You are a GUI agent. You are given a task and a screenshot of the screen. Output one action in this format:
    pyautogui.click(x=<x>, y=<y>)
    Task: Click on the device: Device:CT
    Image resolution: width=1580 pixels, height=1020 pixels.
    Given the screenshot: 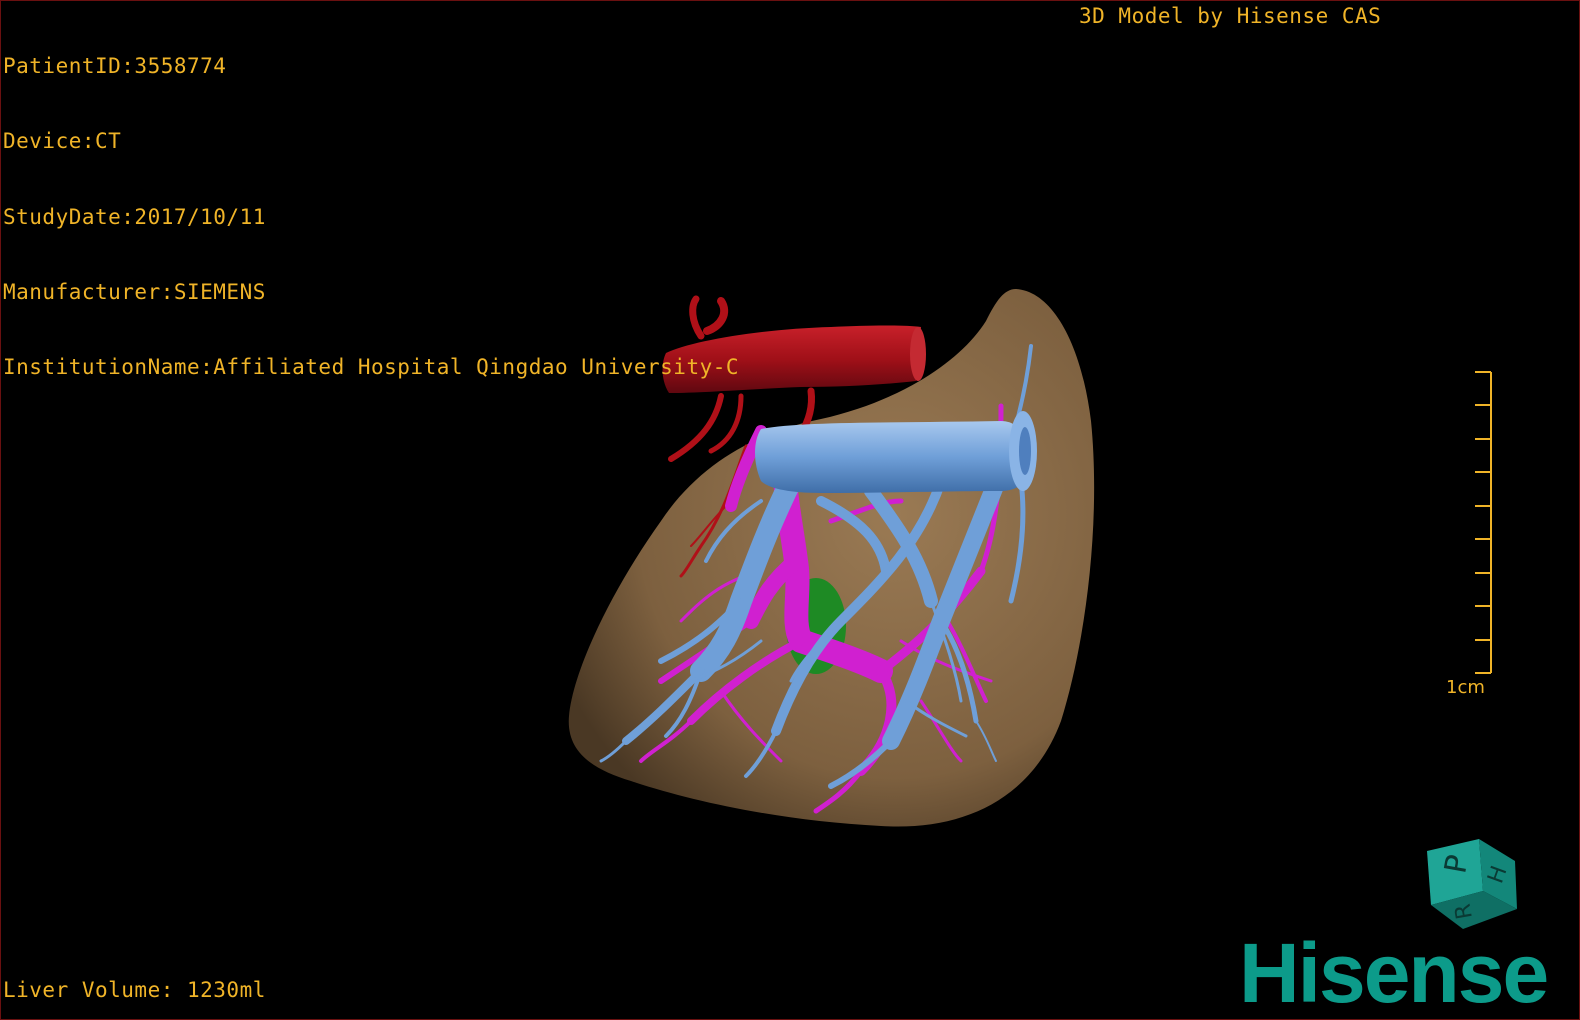 What is the action you would take?
    pyautogui.click(x=62, y=141)
    